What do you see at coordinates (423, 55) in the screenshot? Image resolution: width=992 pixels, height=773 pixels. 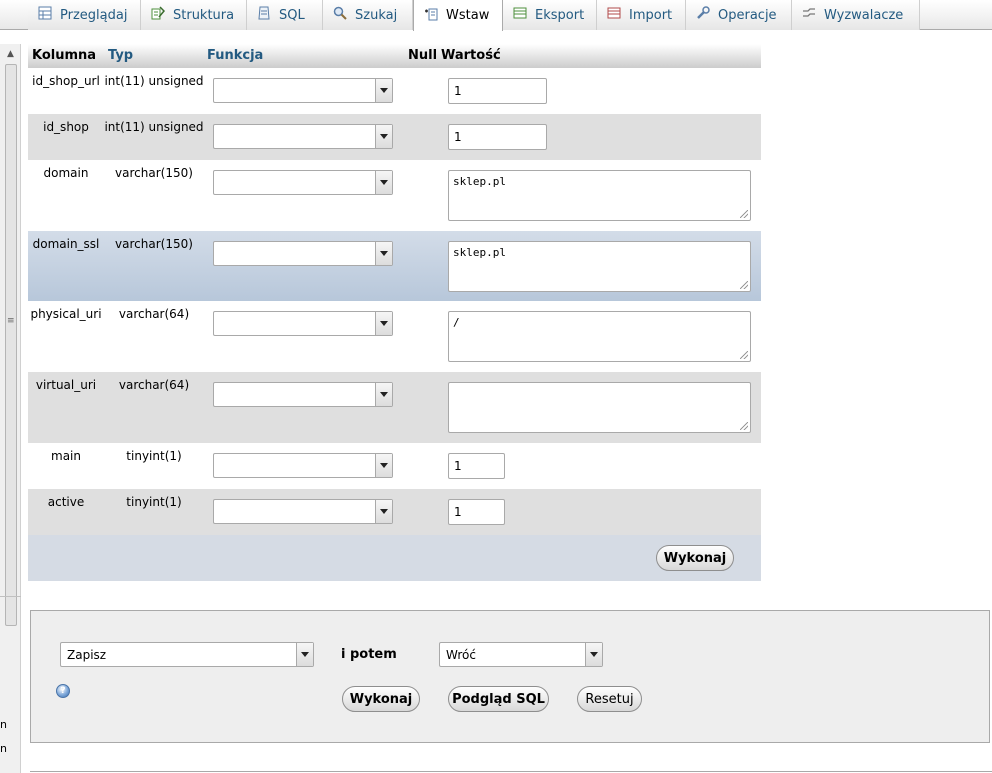 I see `header-null: Null` at bounding box center [423, 55].